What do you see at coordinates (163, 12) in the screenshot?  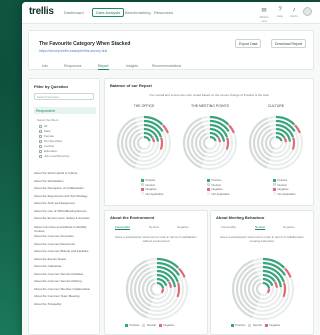 I see `nav-resources: Resources` at bounding box center [163, 12].